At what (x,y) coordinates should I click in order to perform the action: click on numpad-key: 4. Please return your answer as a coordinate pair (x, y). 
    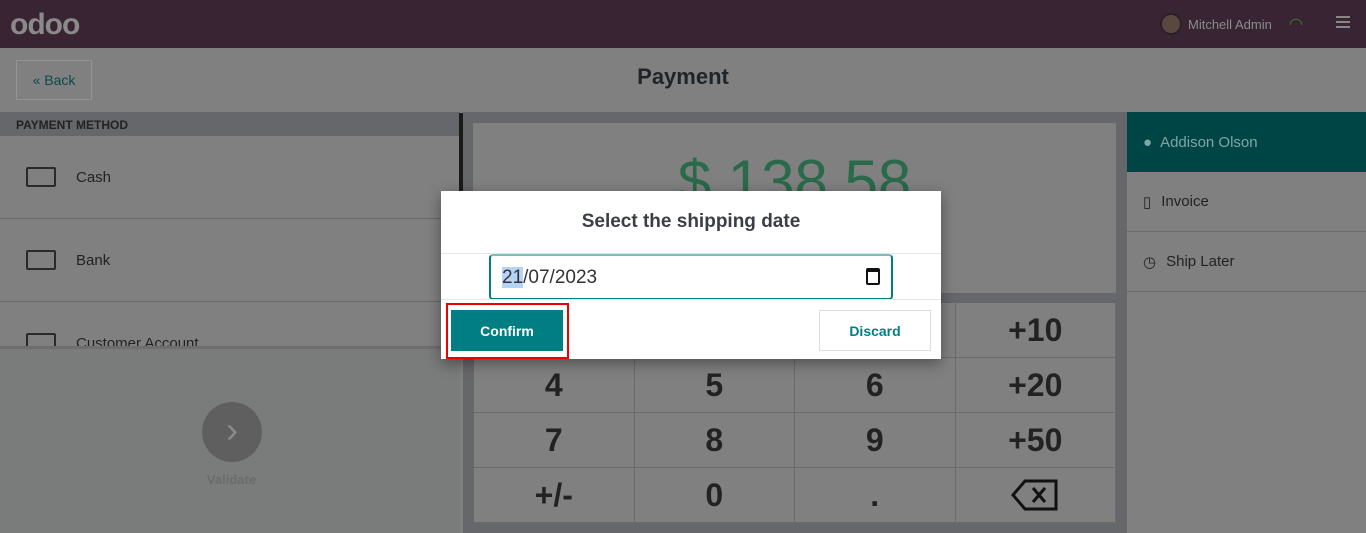
    Looking at the image, I should click on (554, 385).